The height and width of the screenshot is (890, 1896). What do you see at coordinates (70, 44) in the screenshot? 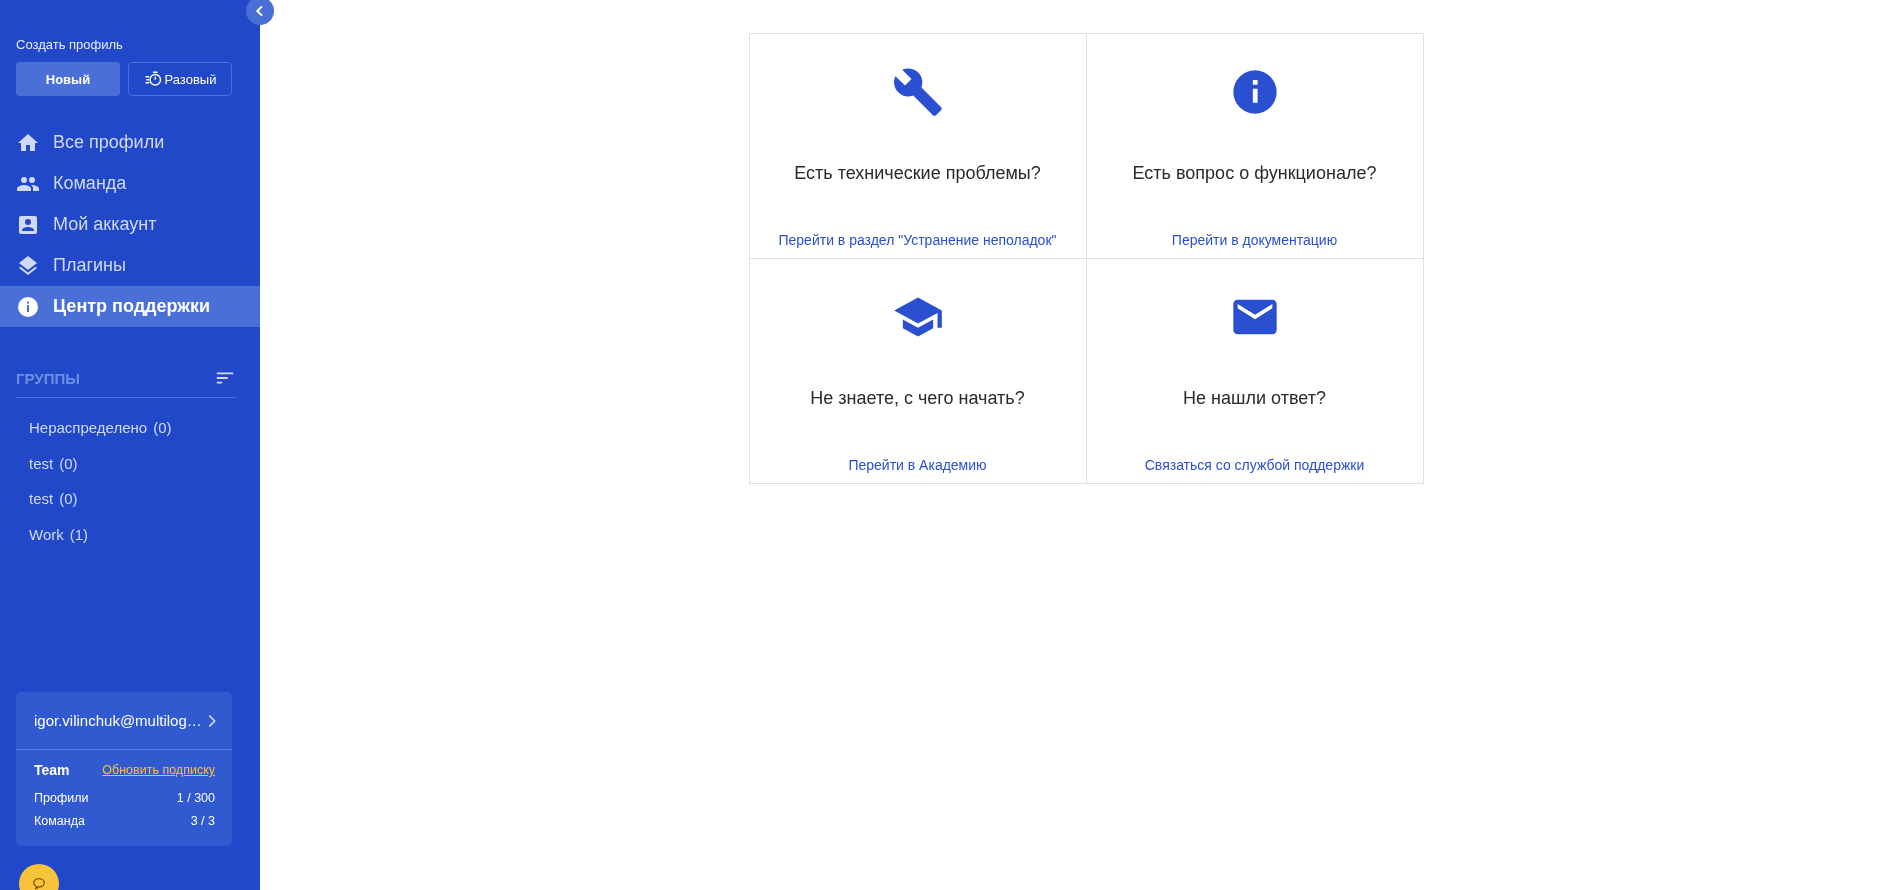
I see `create-profile-label: Создать профиль` at bounding box center [70, 44].